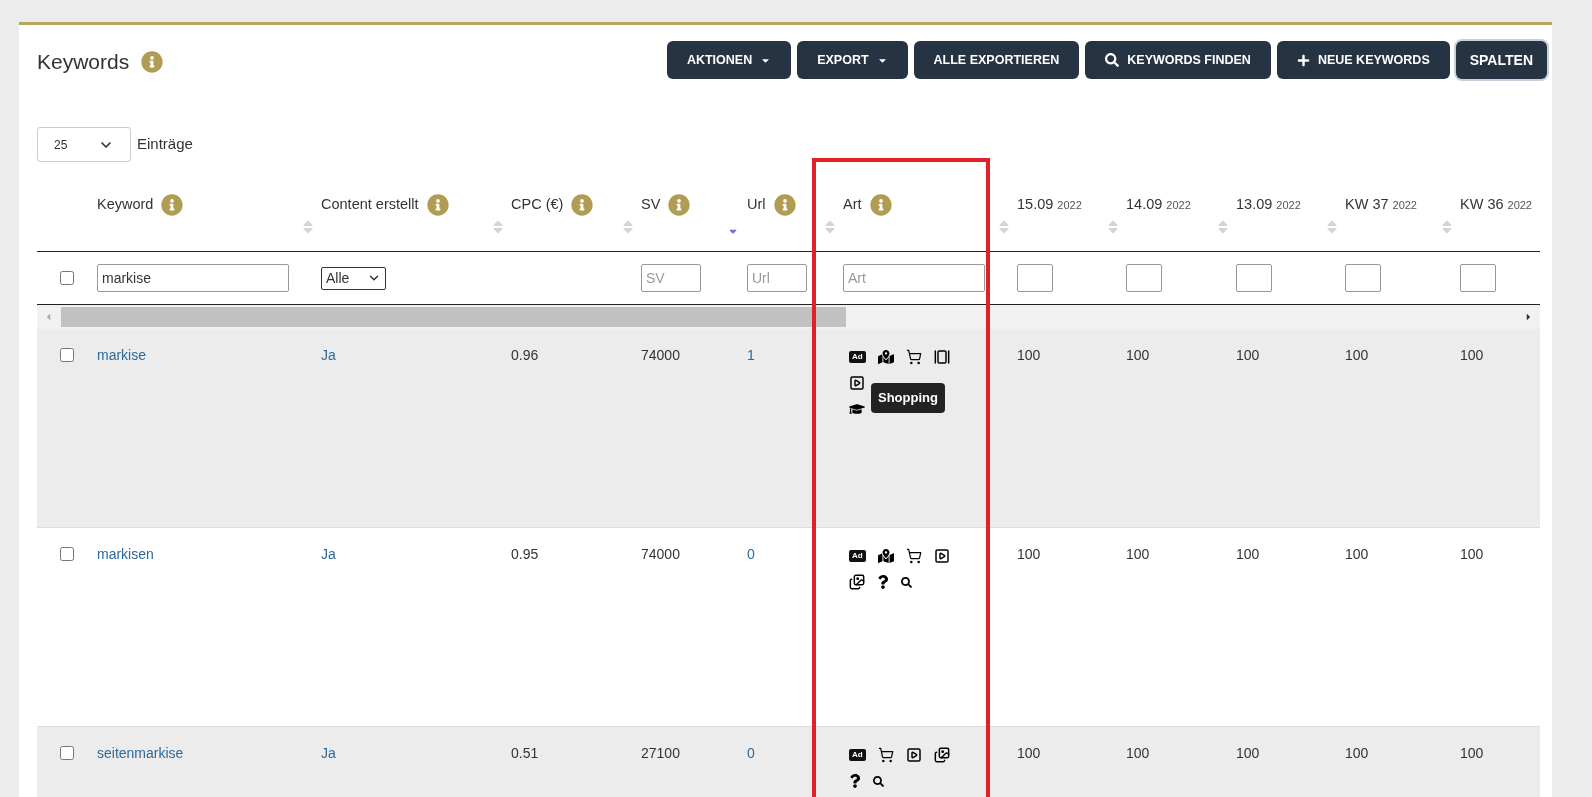 This screenshot has width=1592, height=797. What do you see at coordinates (537, 205) in the screenshot?
I see `column-header: CPC (€)` at bounding box center [537, 205].